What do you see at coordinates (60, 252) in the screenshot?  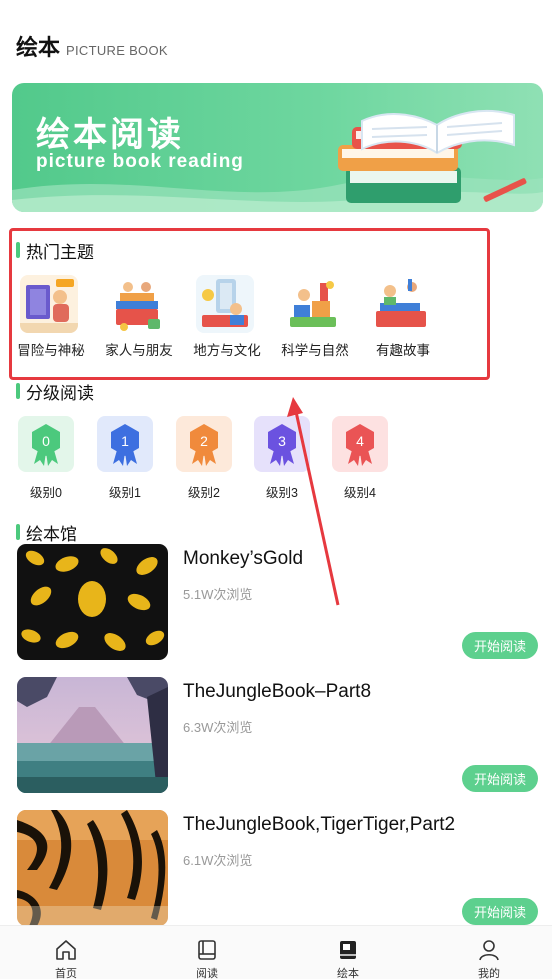 I see `hot-topics-title: 热门主题` at bounding box center [60, 252].